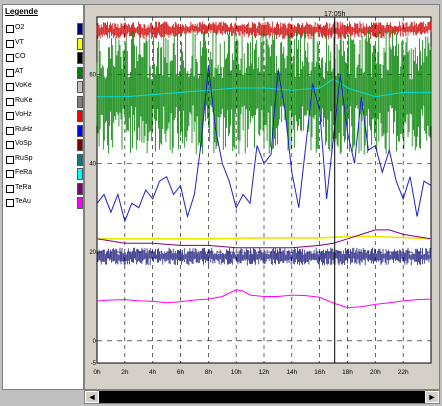 The image size is (442, 406). I want to click on legend-label: CO, so click(20, 56).